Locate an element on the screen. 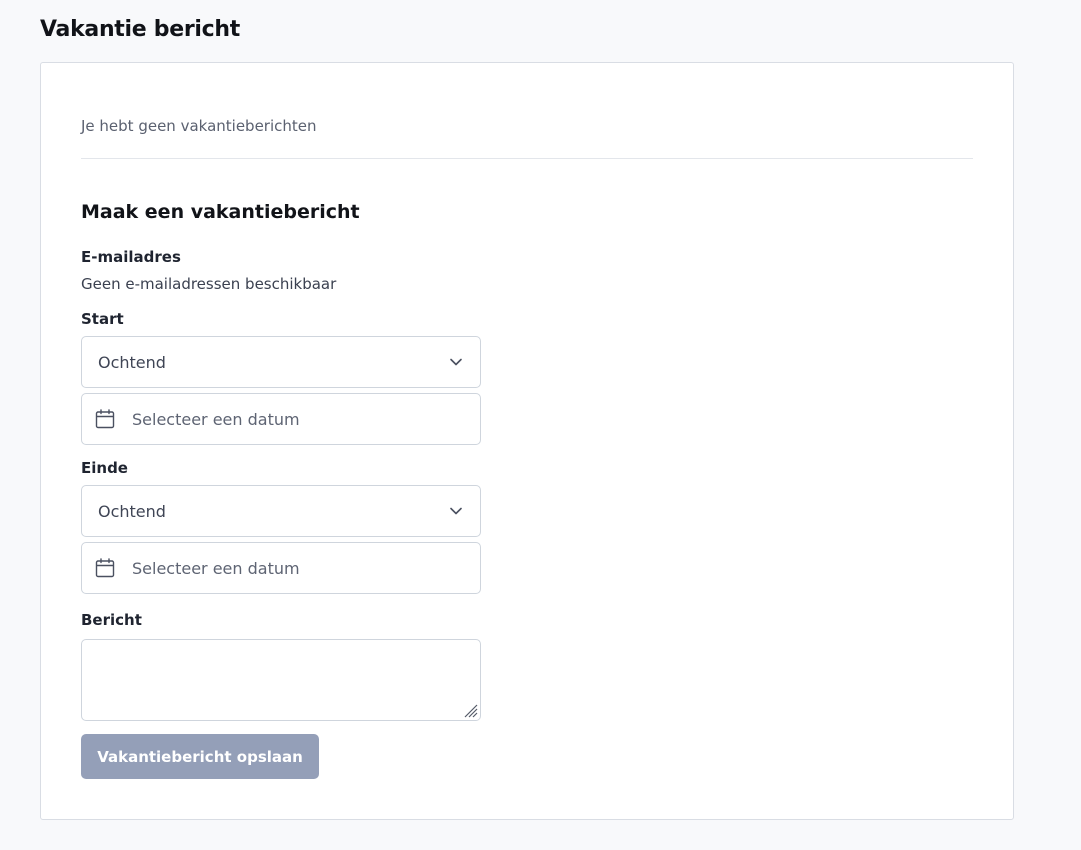  resize-grip-icon is located at coordinates (470, 710).